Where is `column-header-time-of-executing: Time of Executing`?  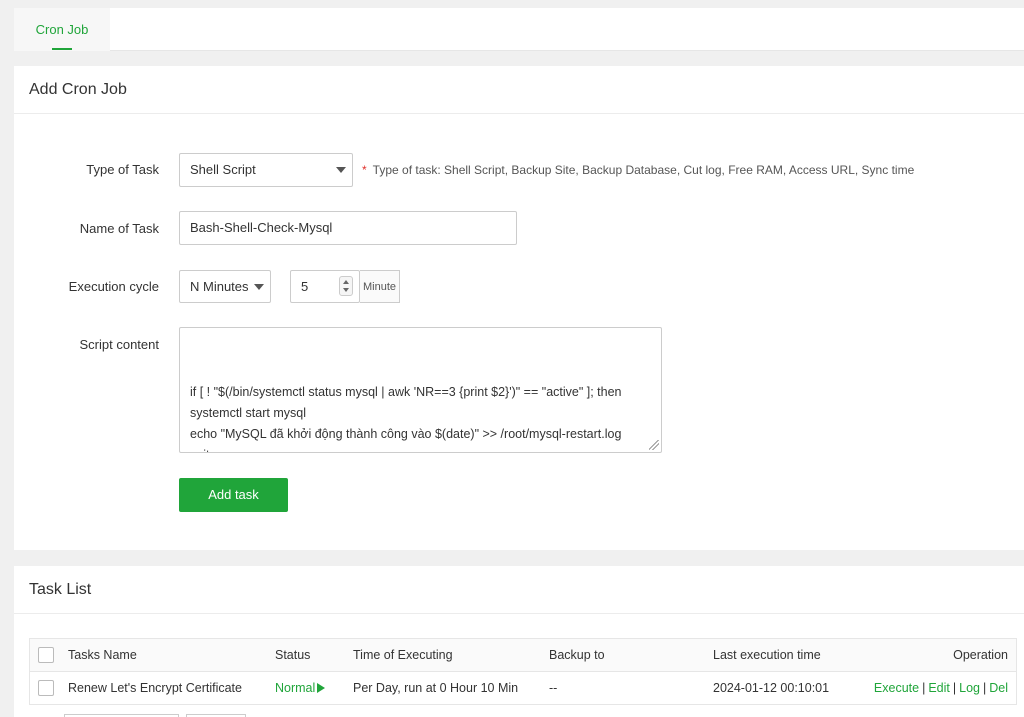
column-header-time-of-executing: Time of Executing is located at coordinates (403, 655).